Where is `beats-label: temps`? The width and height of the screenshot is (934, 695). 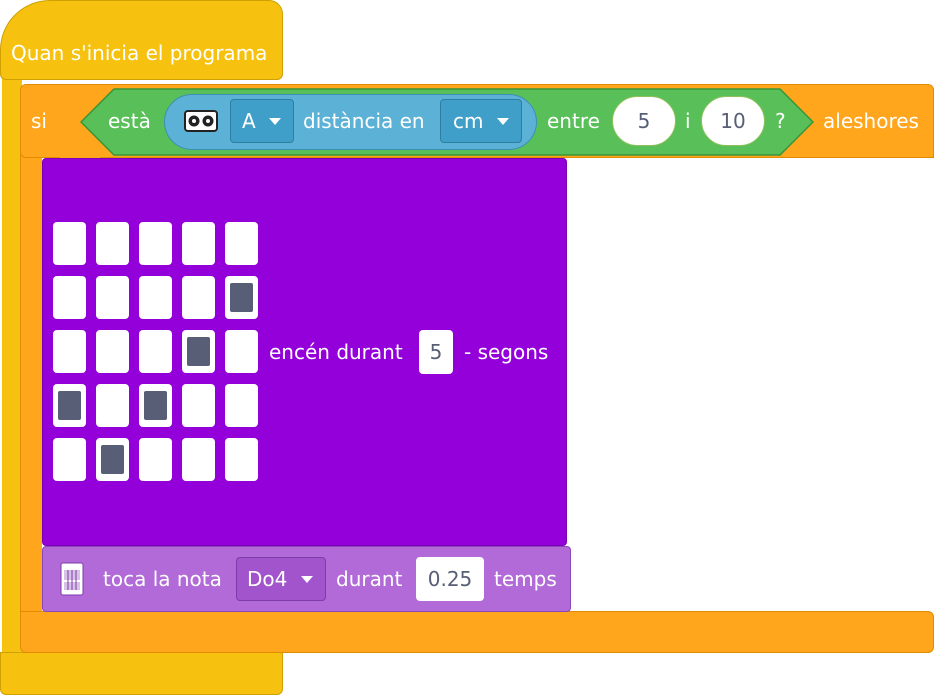 beats-label: temps is located at coordinates (525, 579).